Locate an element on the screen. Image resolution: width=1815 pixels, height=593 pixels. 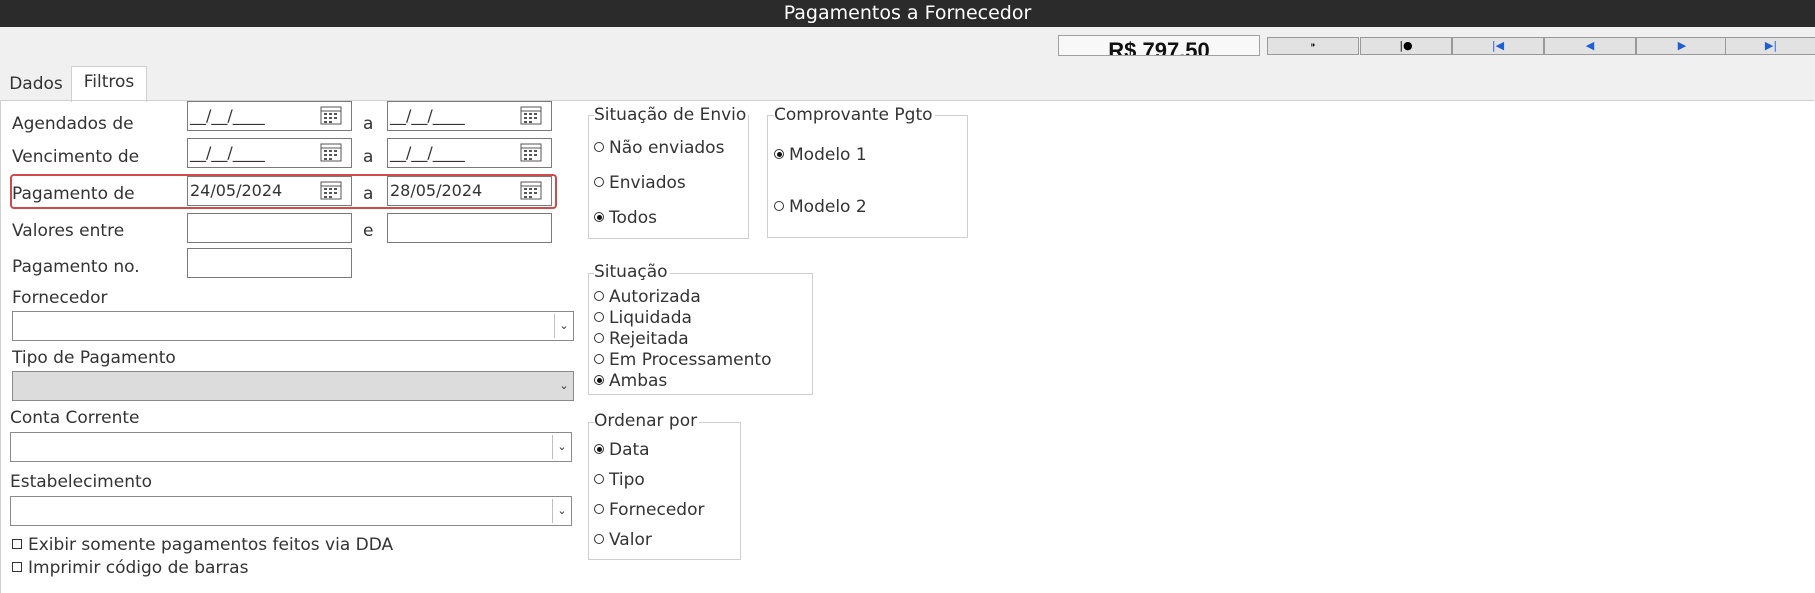
radio-label: Rejeitada is located at coordinates (649, 339).